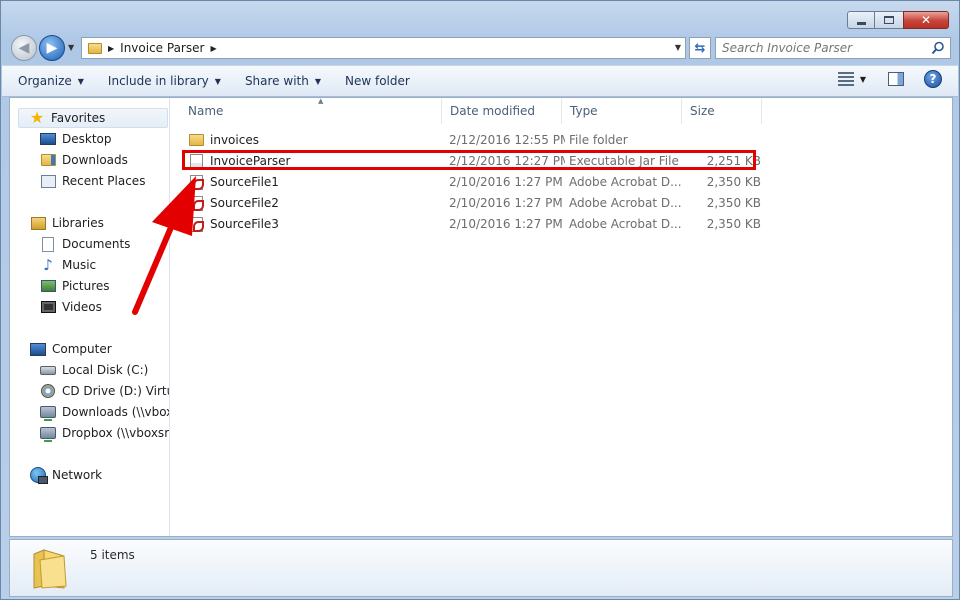 Image resolution: width=960 pixels, height=600 pixels. What do you see at coordinates (206, 111) in the screenshot?
I see `column-header-name-label: Name` at bounding box center [206, 111].